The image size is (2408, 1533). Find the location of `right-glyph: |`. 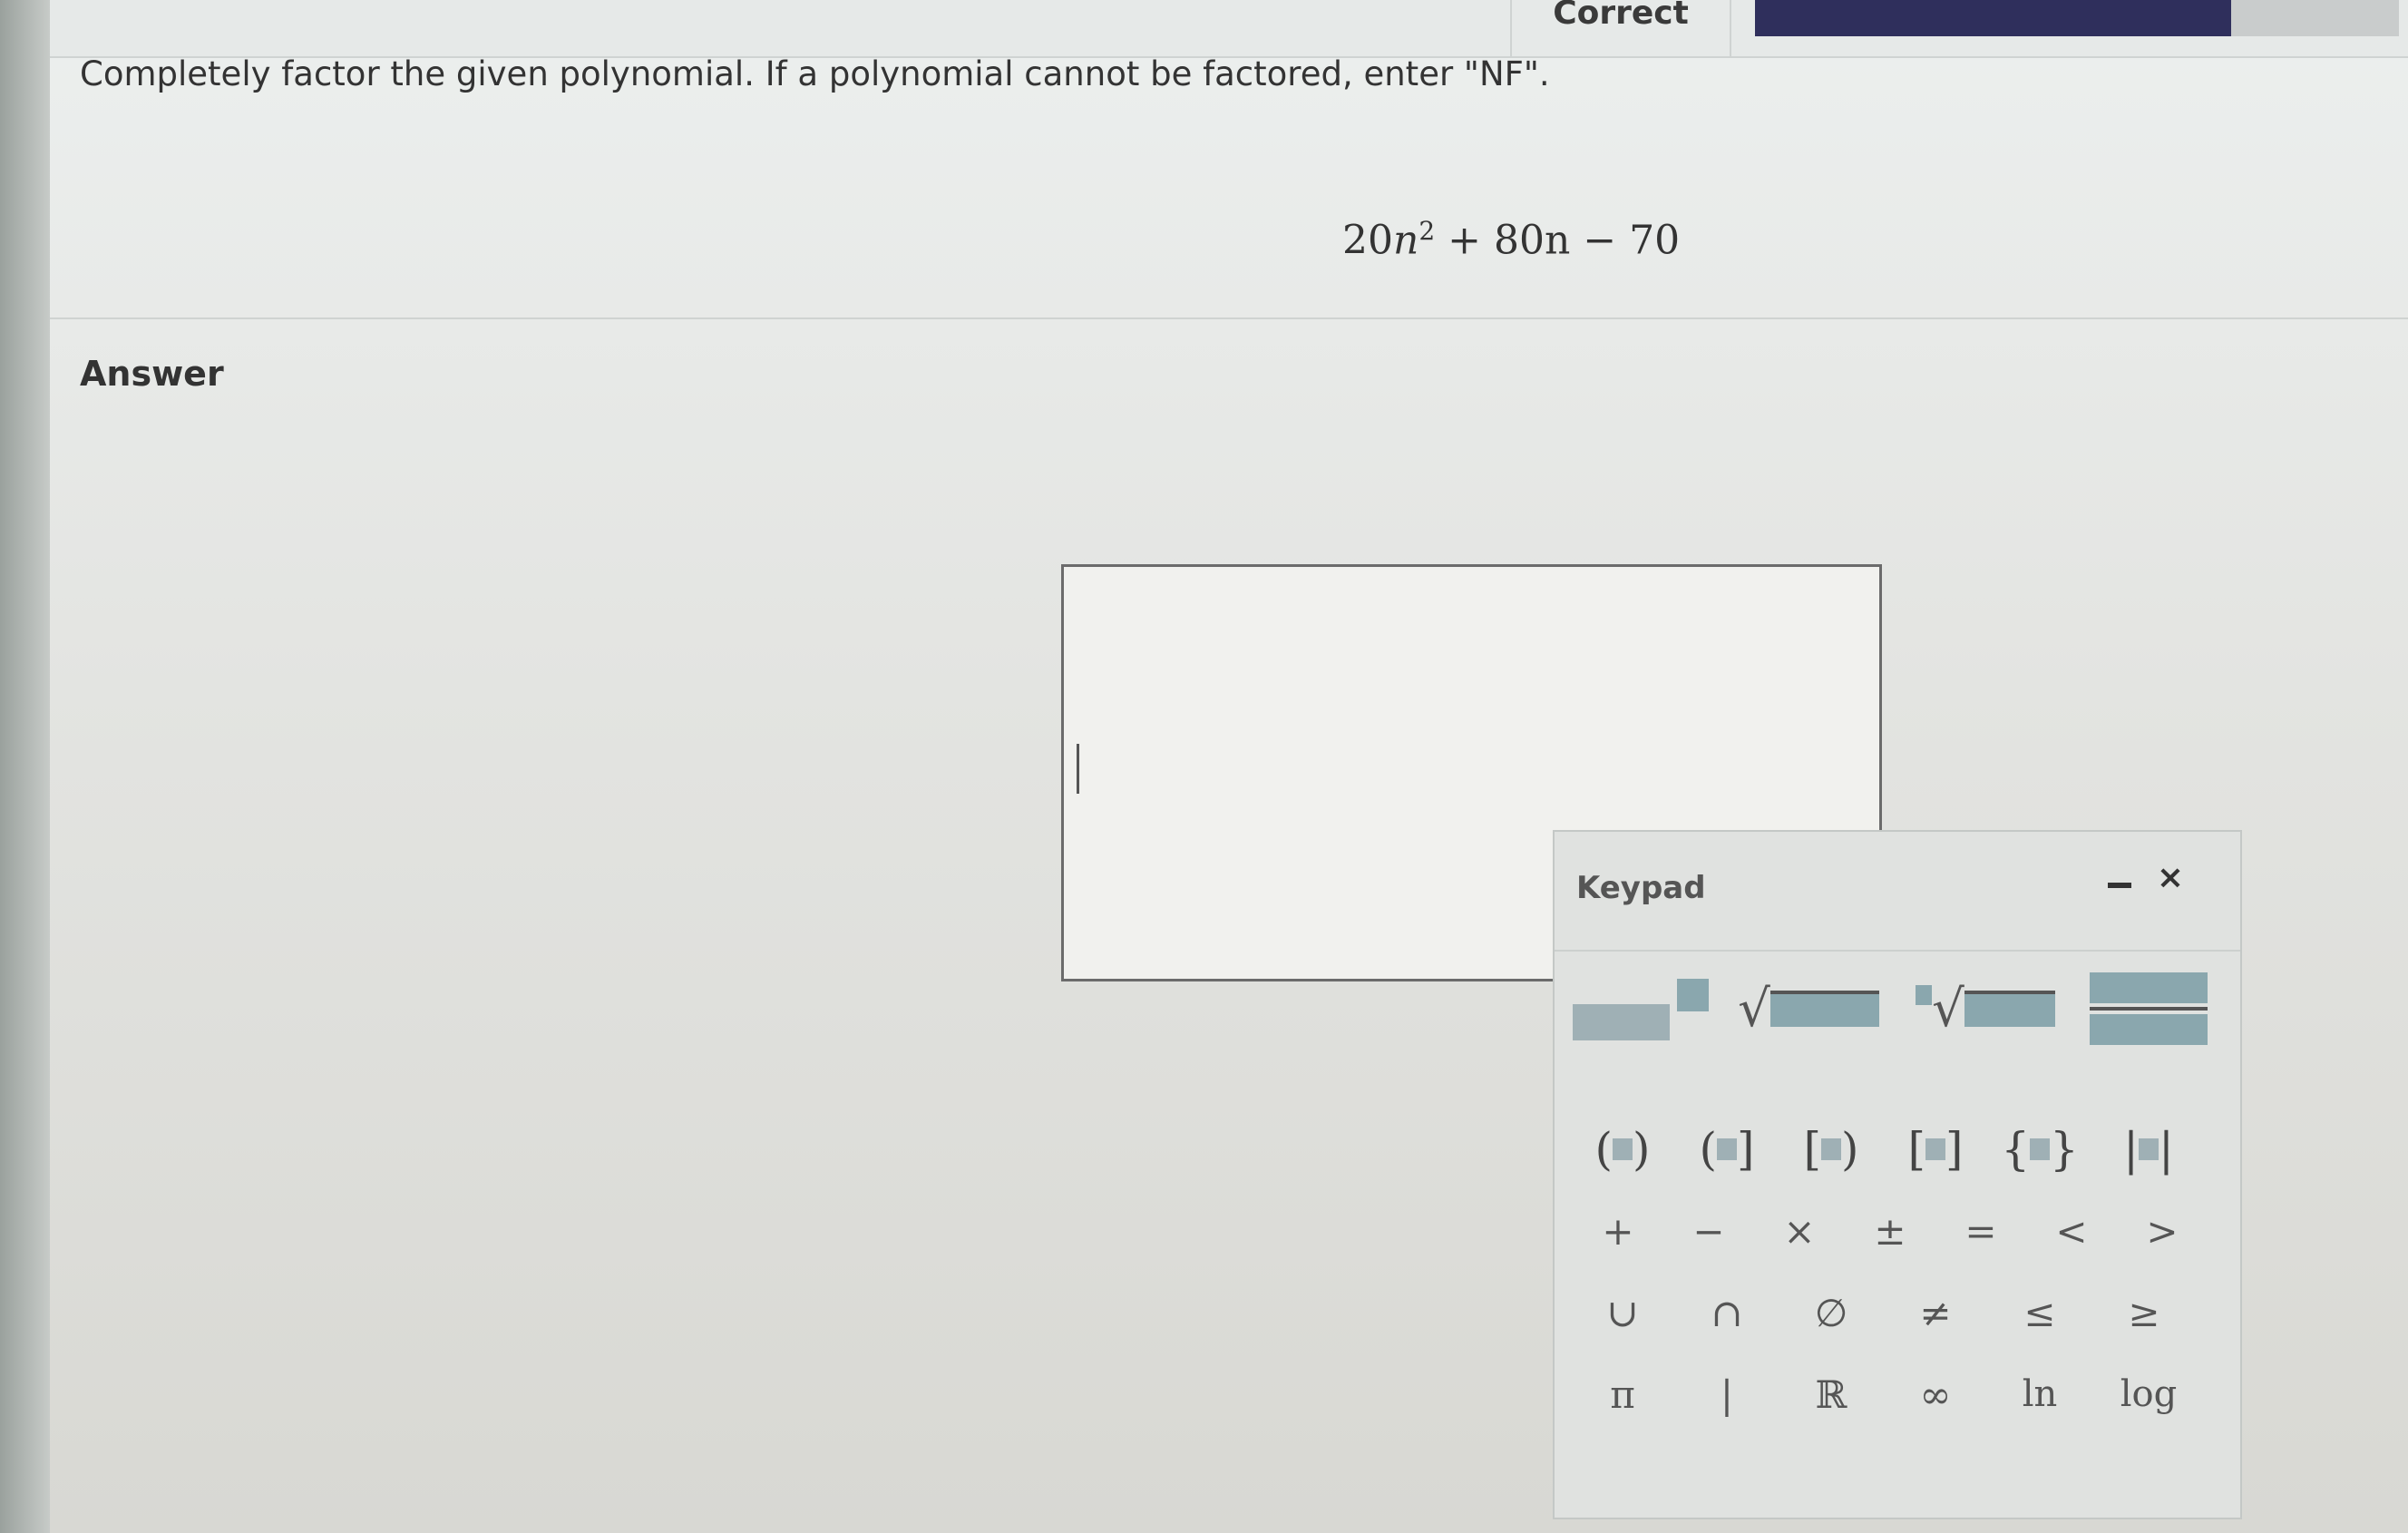

right-glyph: | is located at coordinates (2166, 1150).